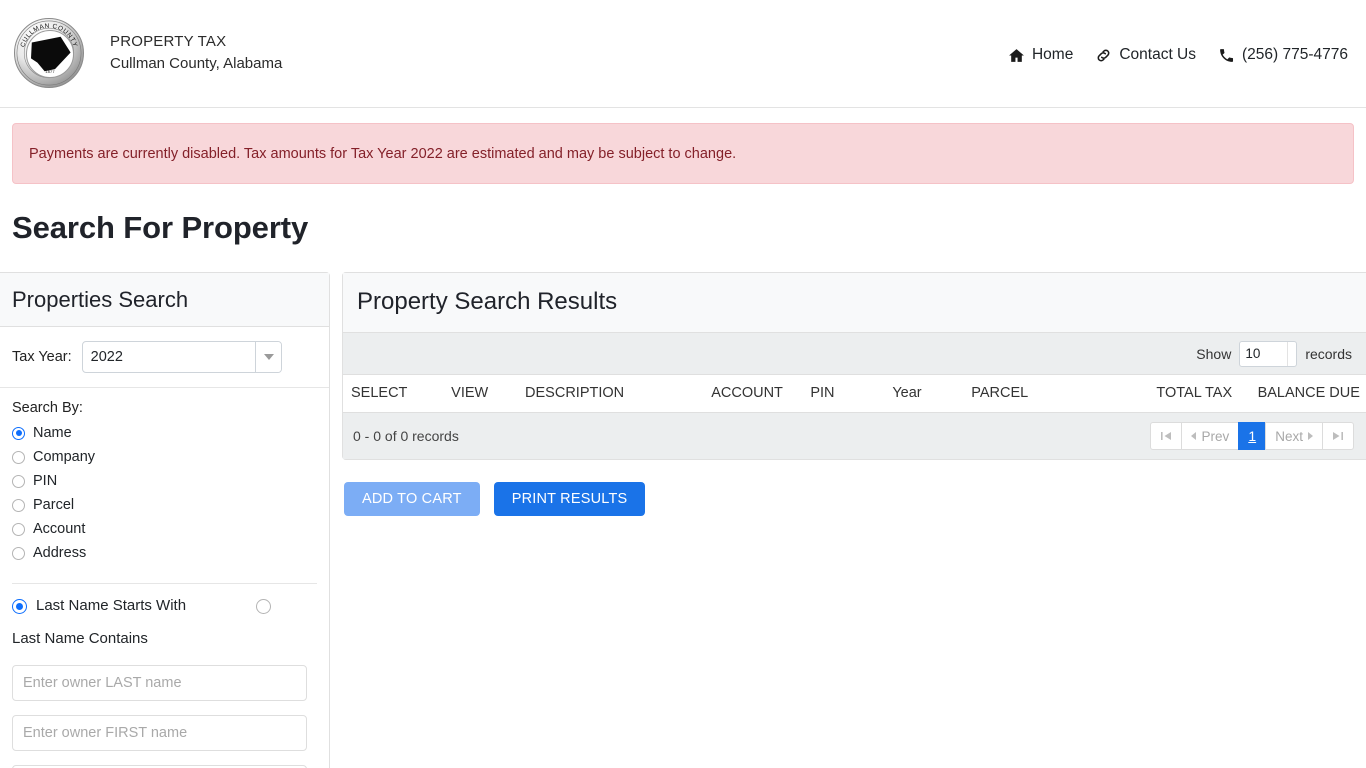 The height and width of the screenshot is (768, 1366). I want to click on county-silhouette-icon, so click(51, 54).